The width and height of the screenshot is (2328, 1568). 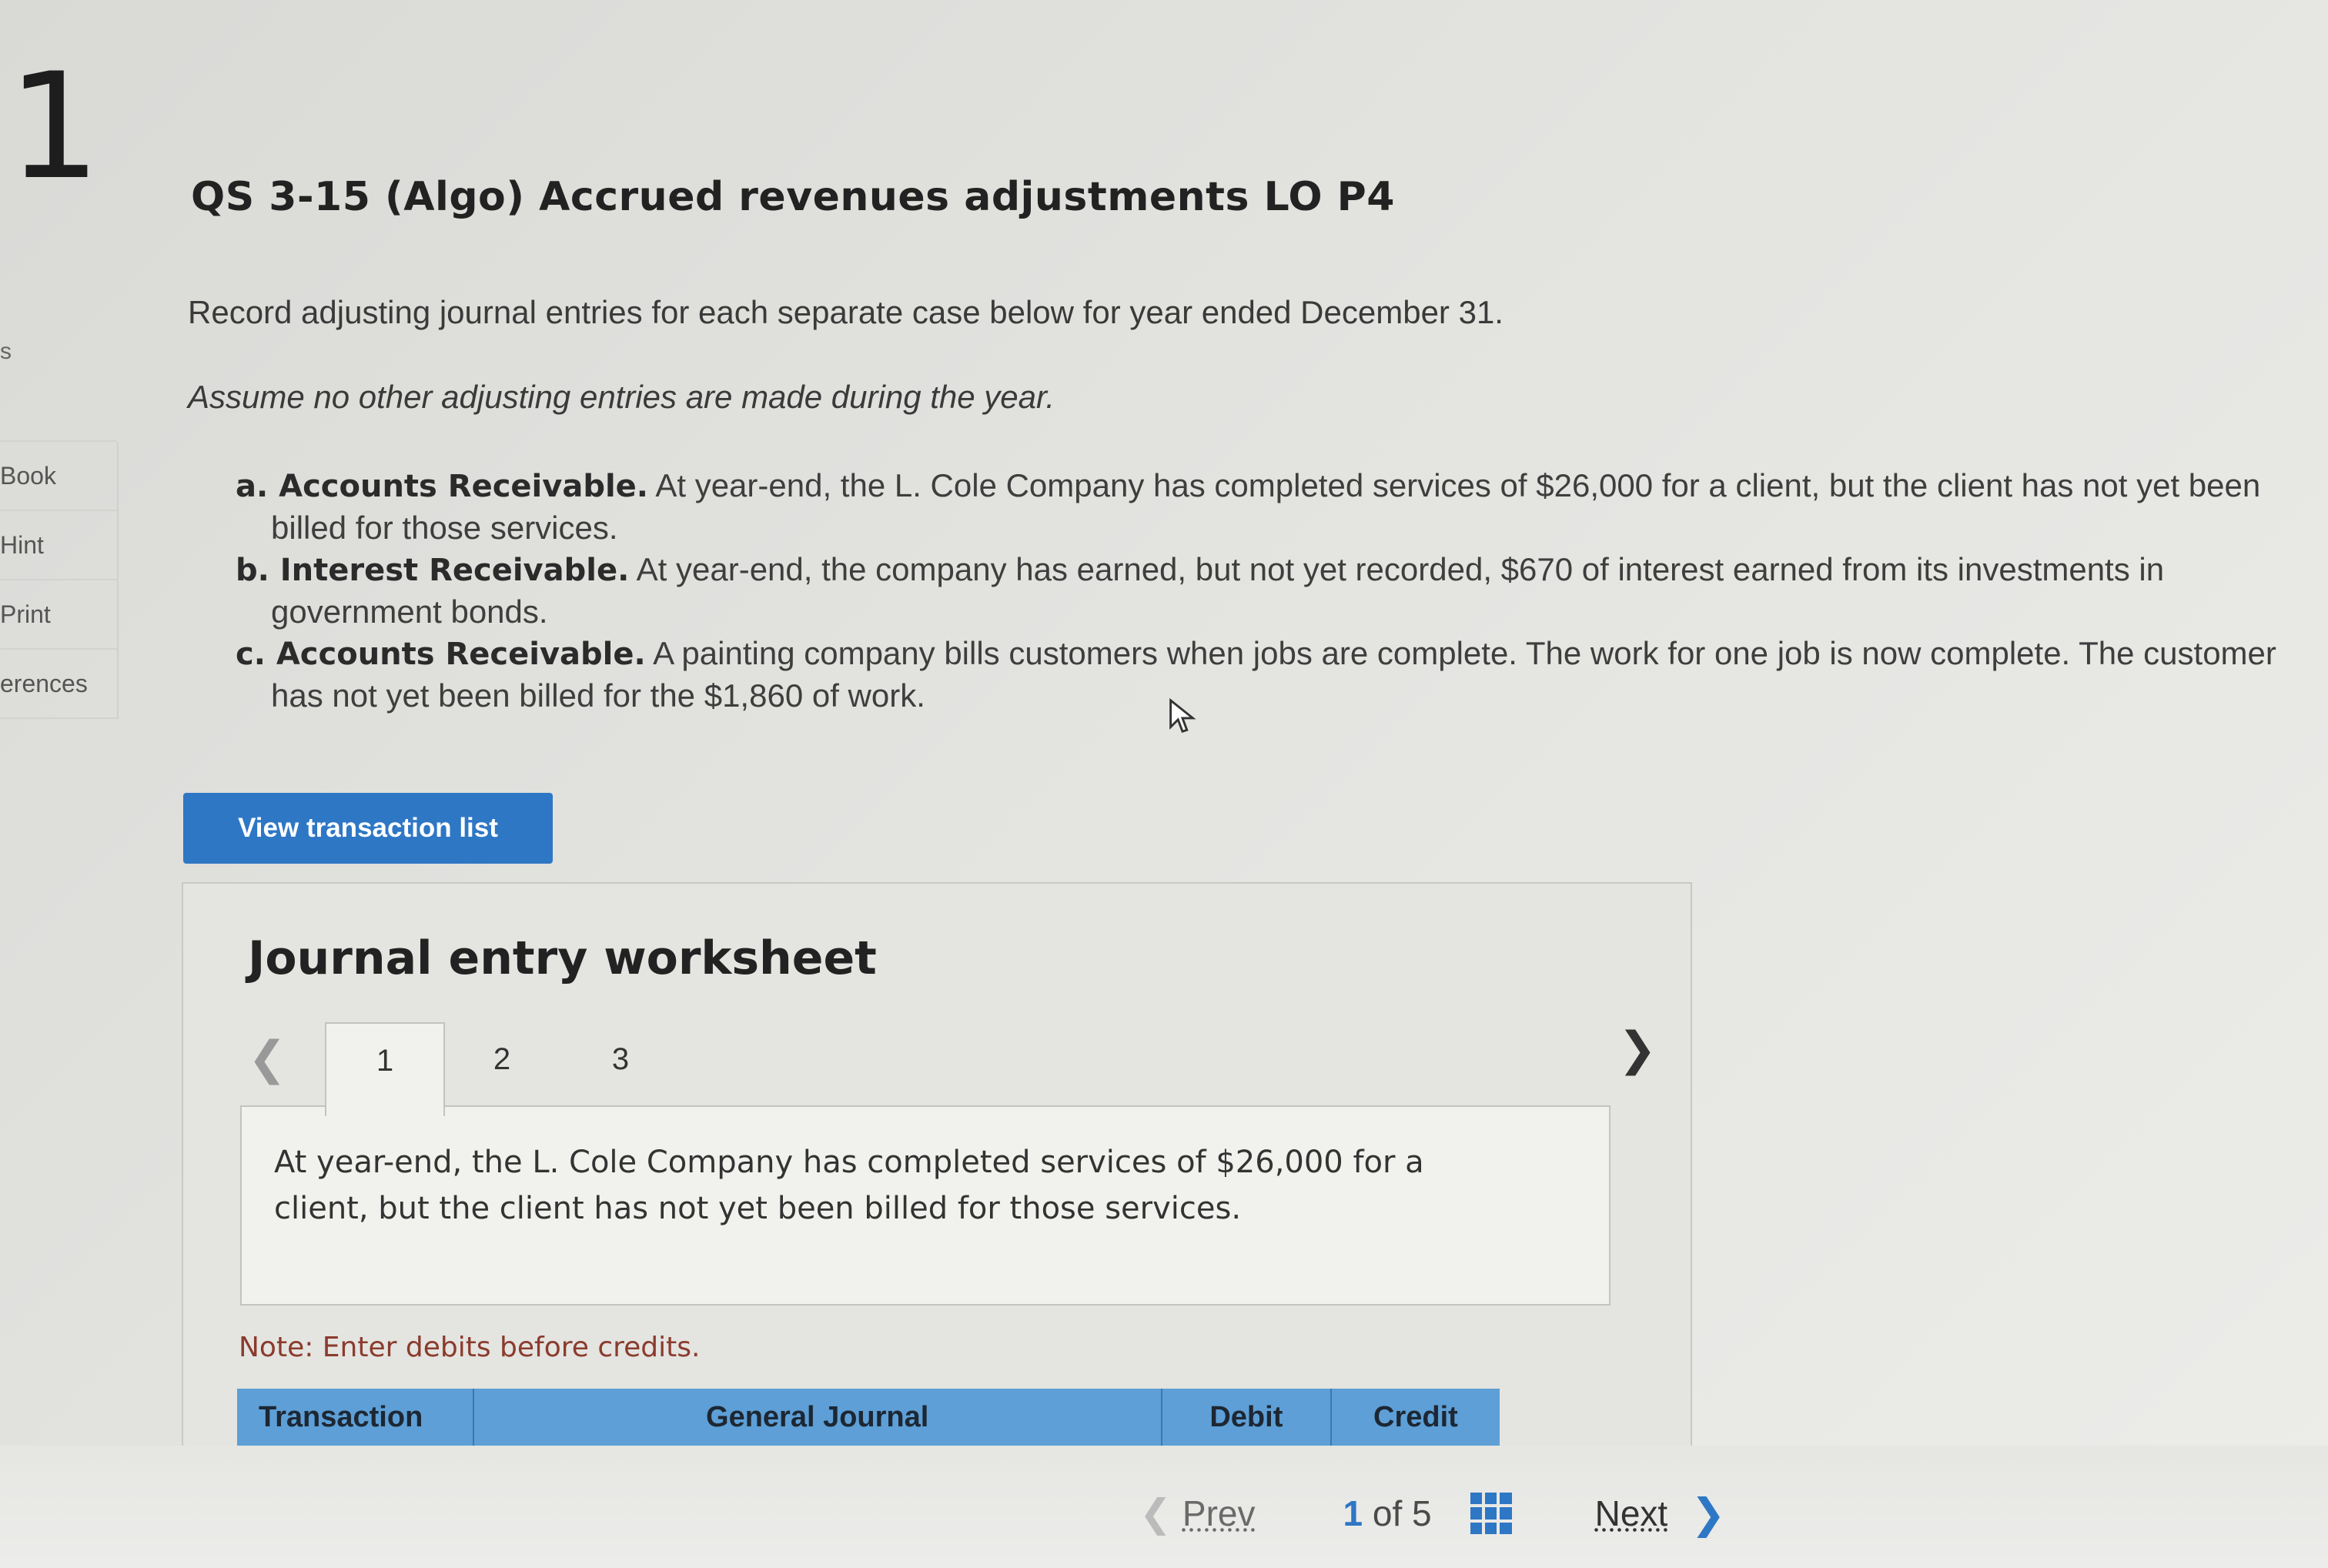 What do you see at coordinates (1247, 1417) in the screenshot?
I see `col-debit: Debit` at bounding box center [1247, 1417].